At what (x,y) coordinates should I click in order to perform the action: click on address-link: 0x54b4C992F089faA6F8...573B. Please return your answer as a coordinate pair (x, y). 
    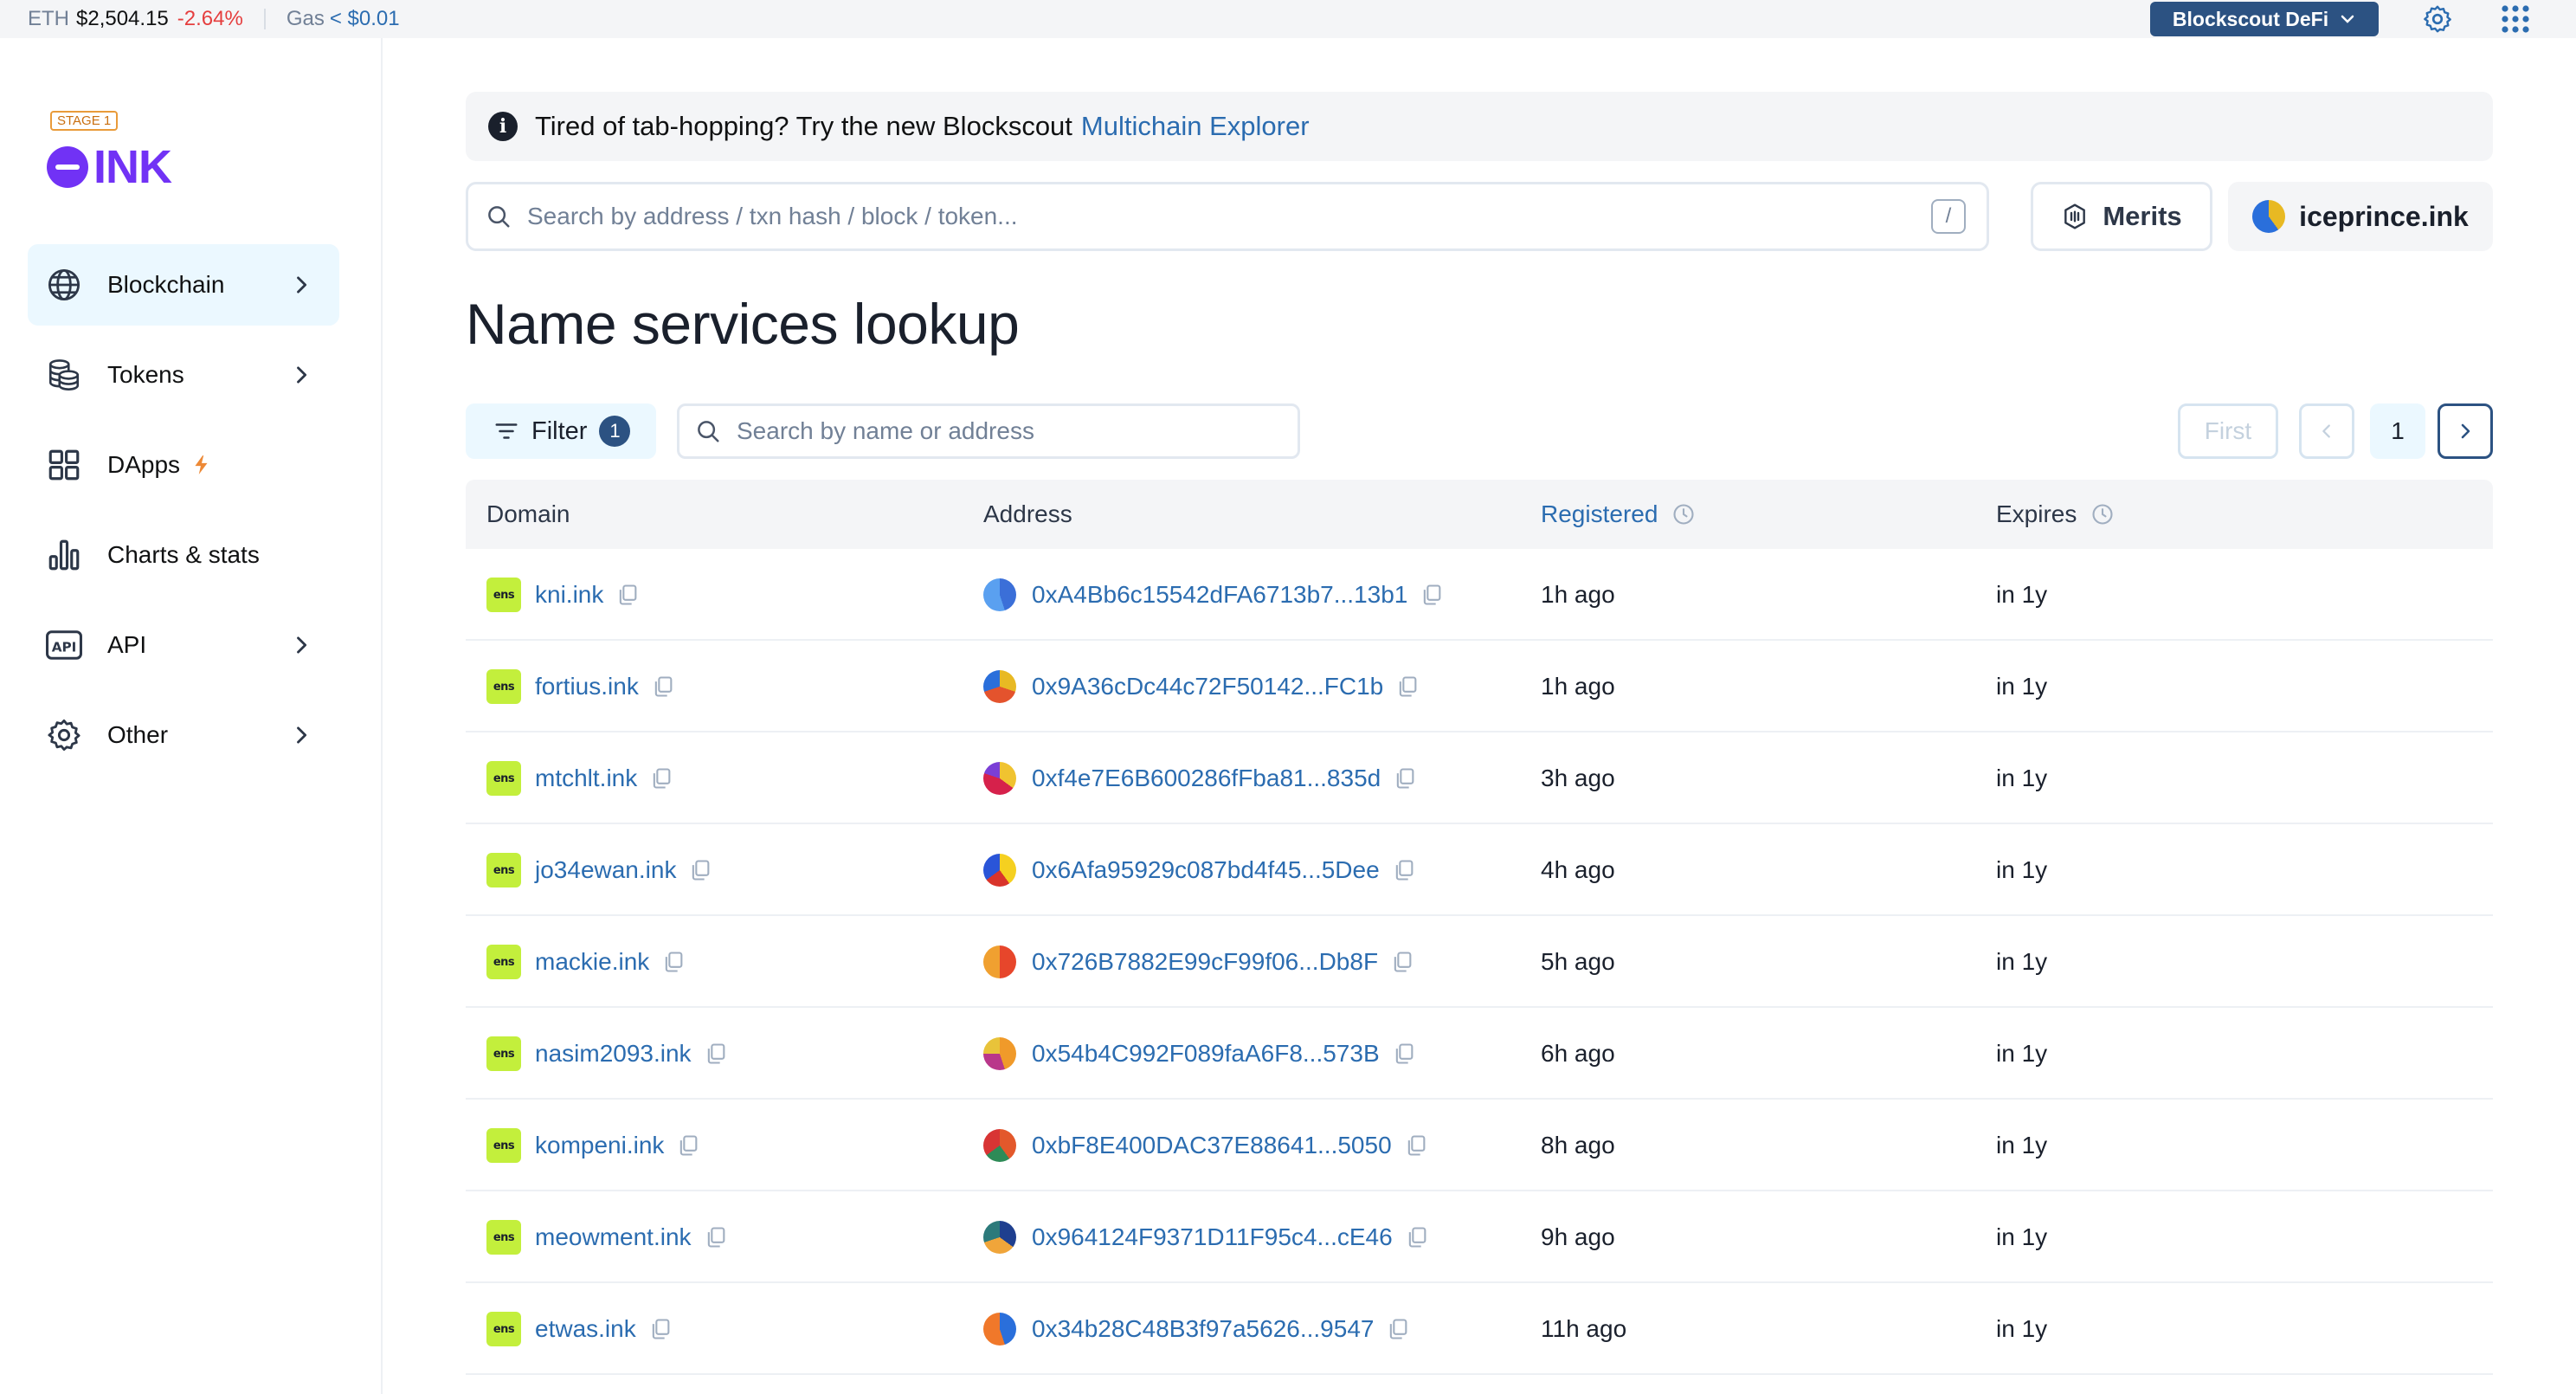
    Looking at the image, I should click on (1206, 1054).